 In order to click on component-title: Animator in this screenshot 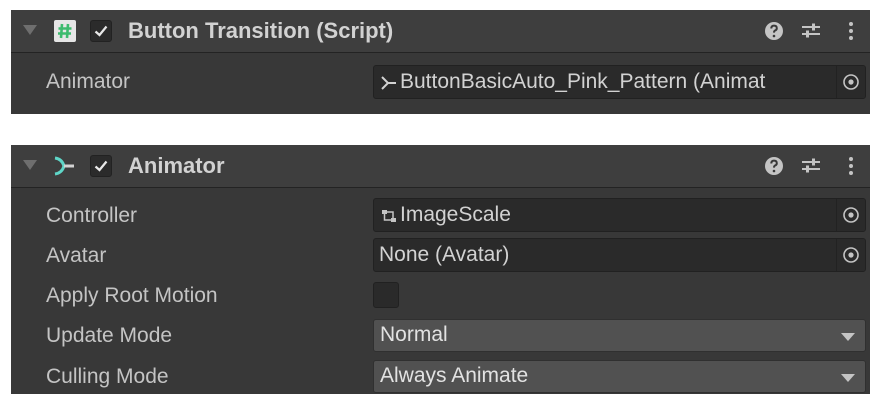, I will do `click(176, 165)`.